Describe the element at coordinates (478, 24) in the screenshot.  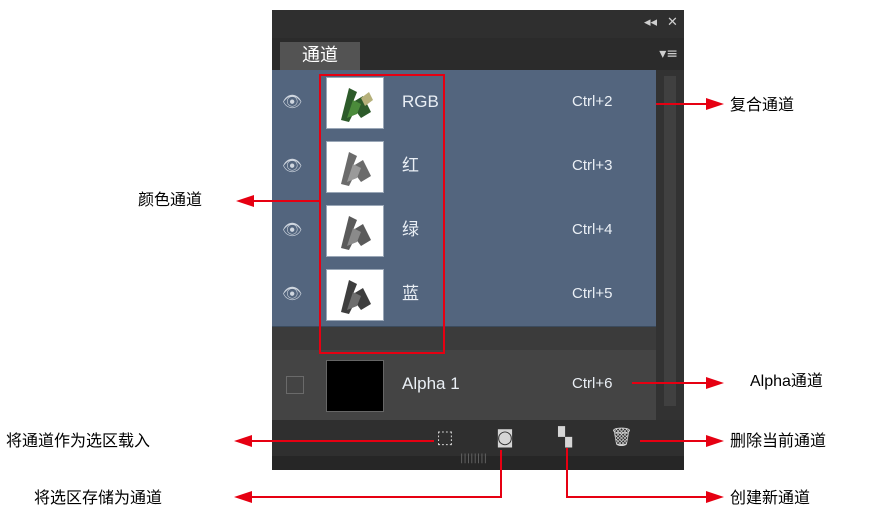
I see `panel-titlebar: ◂◂ ✕` at that location.